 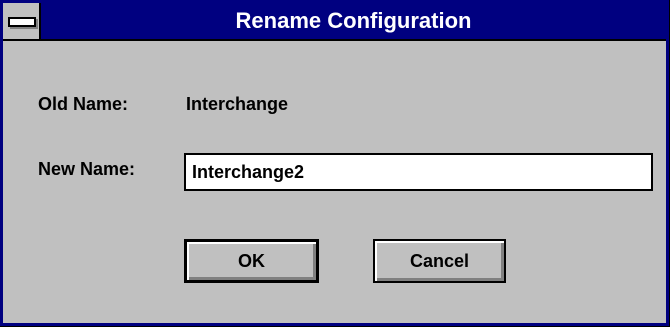 I want to click on title-bar-divider, so click(x=334, y=40).